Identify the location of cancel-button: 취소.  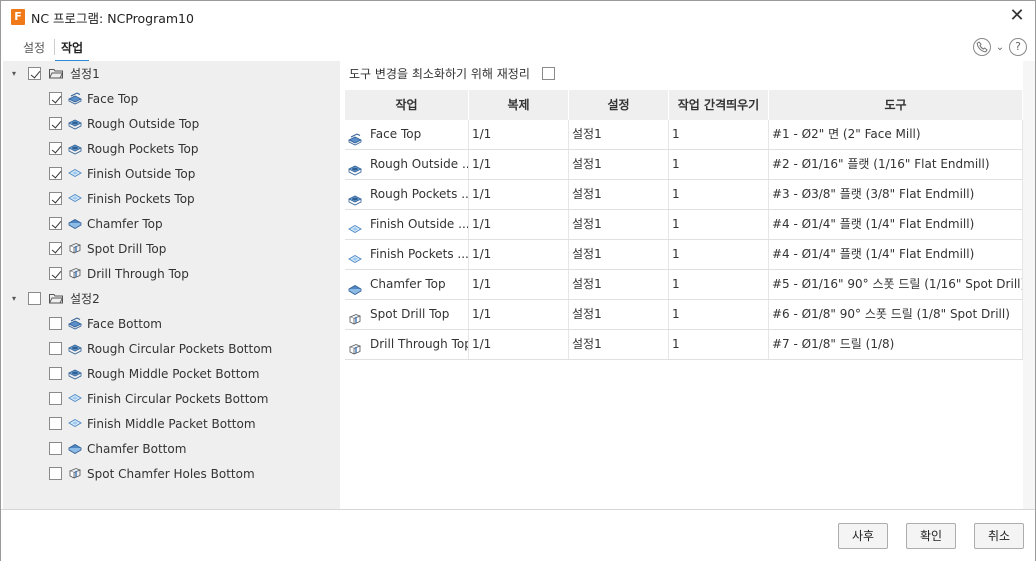
(999, 536).